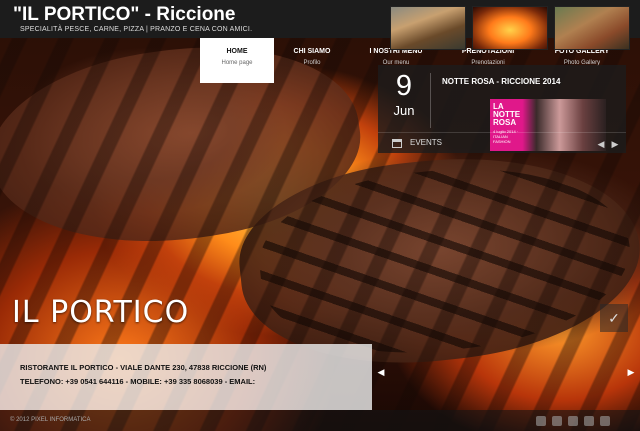 The image size is (640, 431). I want to click on news-month: Jun, so click(404, 110).